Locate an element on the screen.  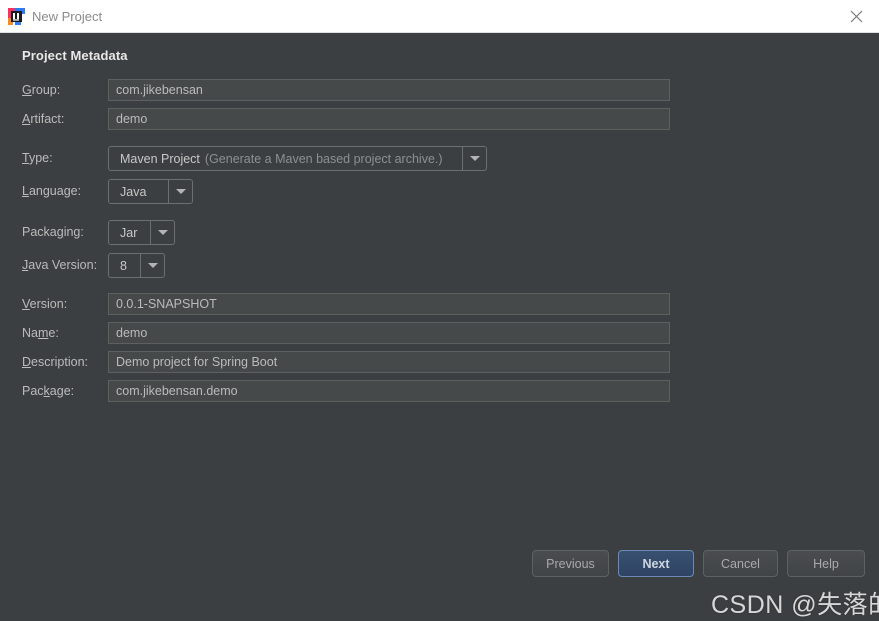
window-title: New Project is located at coordinates (67, 16).